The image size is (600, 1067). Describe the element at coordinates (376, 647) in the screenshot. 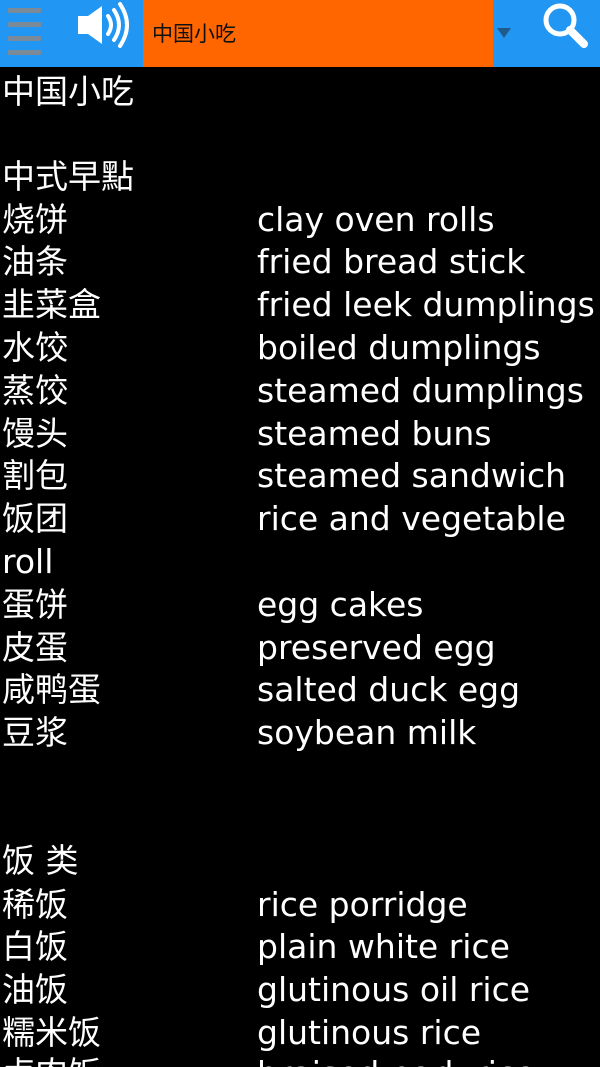

I see `english-translation: preserved egg` at that location.